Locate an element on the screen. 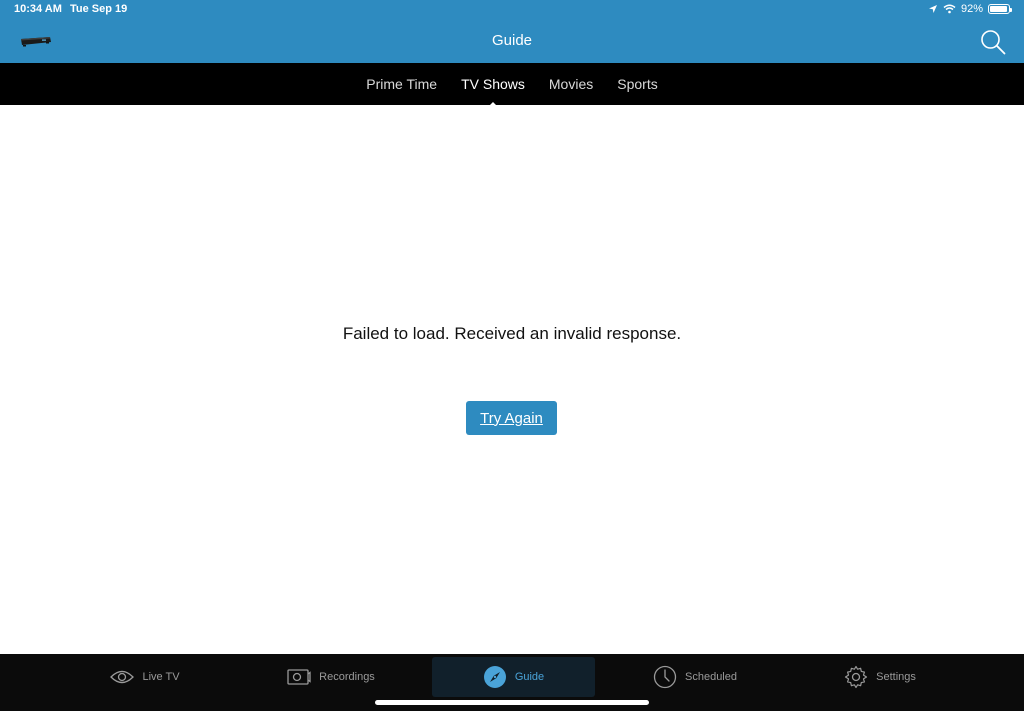  try-again-button: Try Again is located at coordinates (511, 418).